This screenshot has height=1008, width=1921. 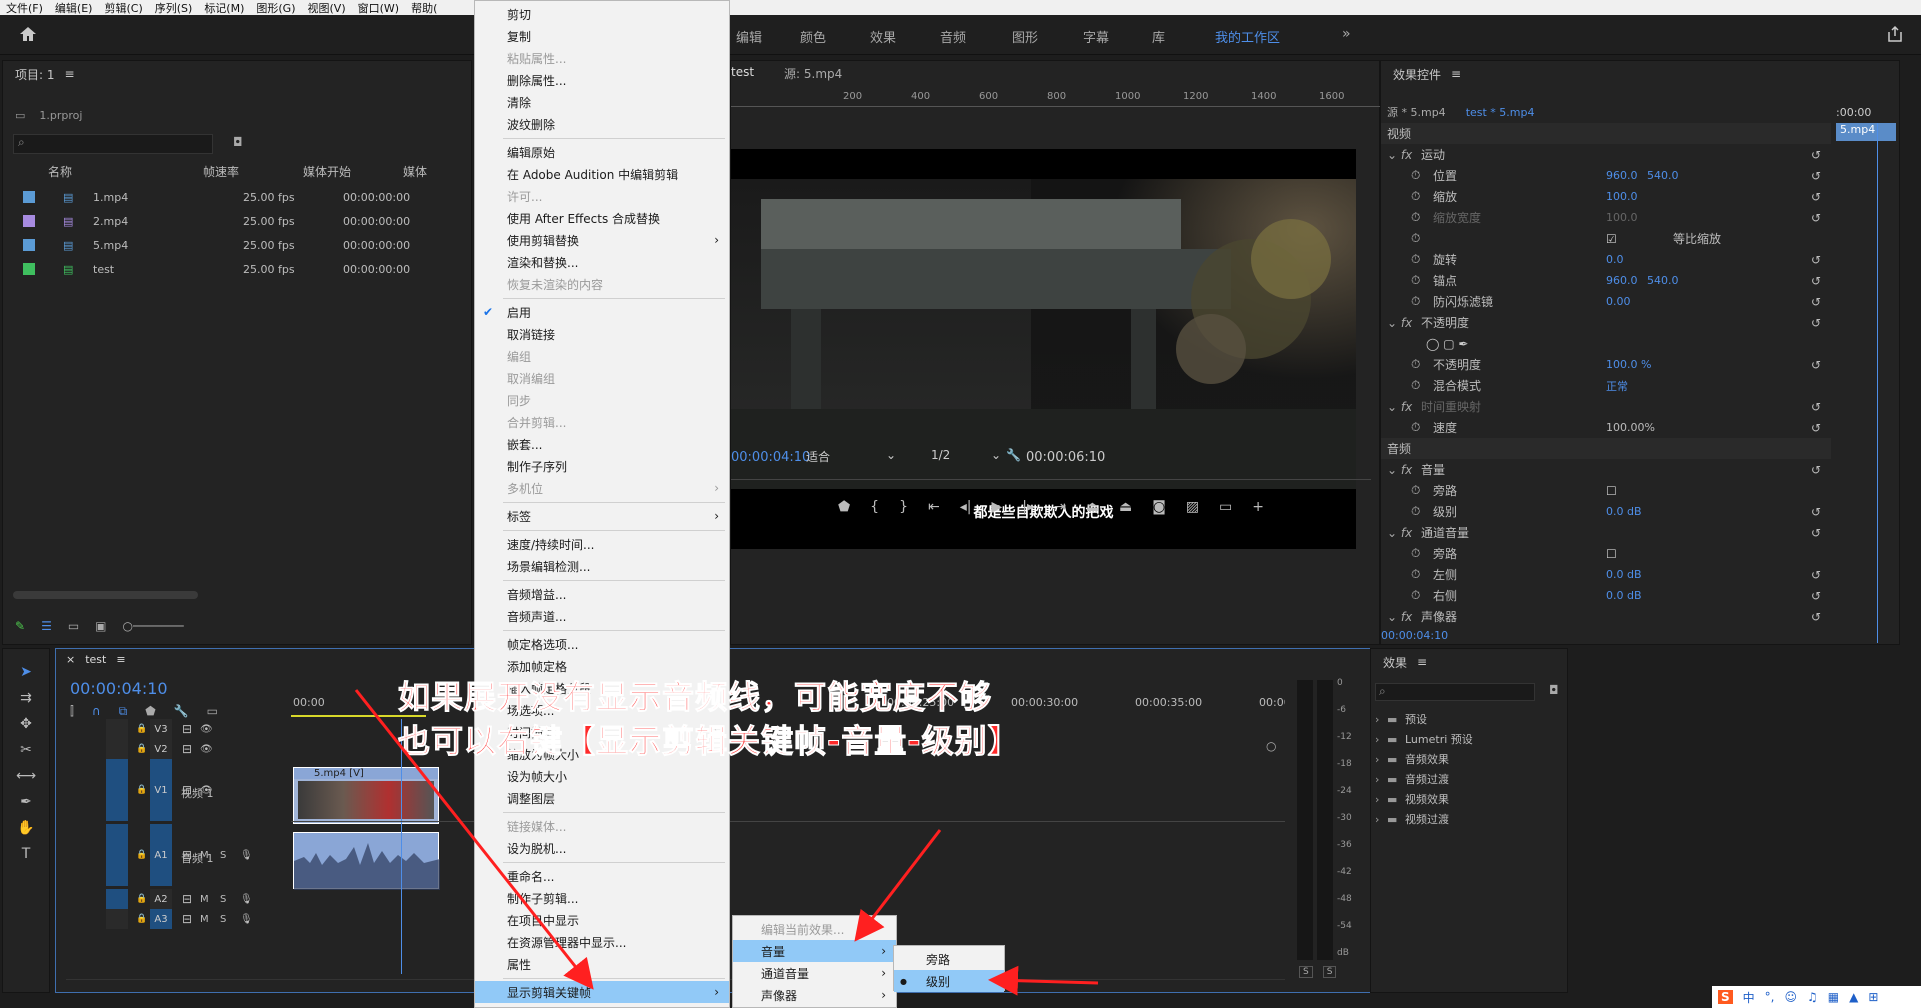 I want to click on sogou-icon: S, so click(x=1725, y=997).